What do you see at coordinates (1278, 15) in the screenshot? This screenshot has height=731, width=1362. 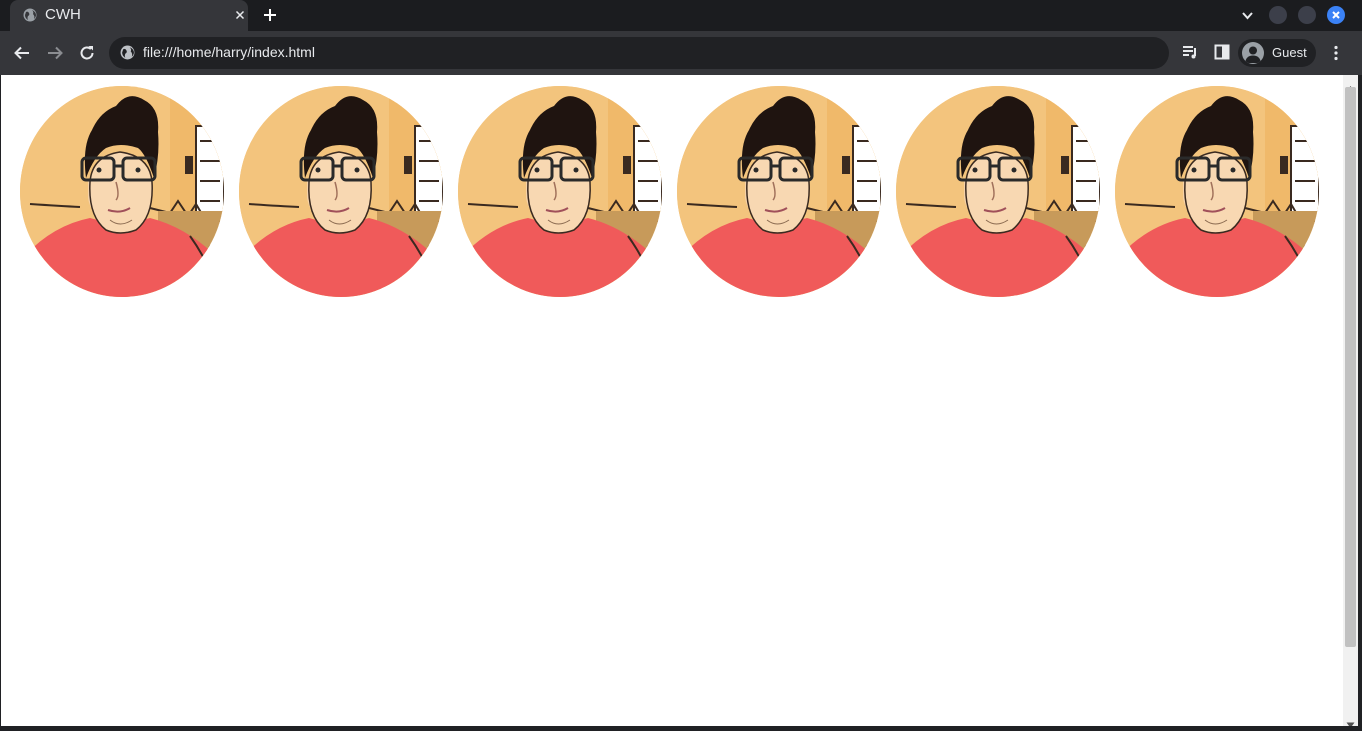 I see `minimize-button` at bounding box center [1278, 15].